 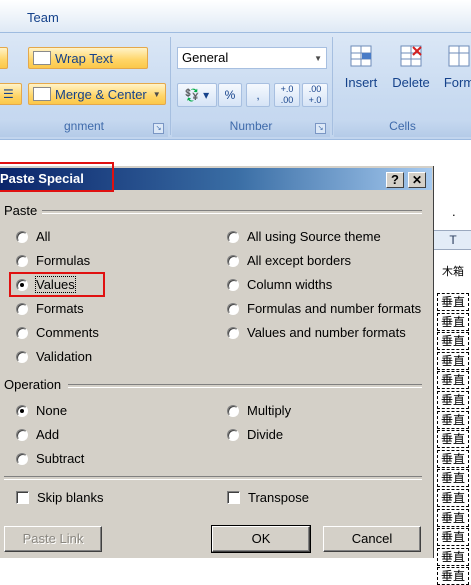 I want to click on paste-link-button: Paste Link, so click(x=53, y=539).